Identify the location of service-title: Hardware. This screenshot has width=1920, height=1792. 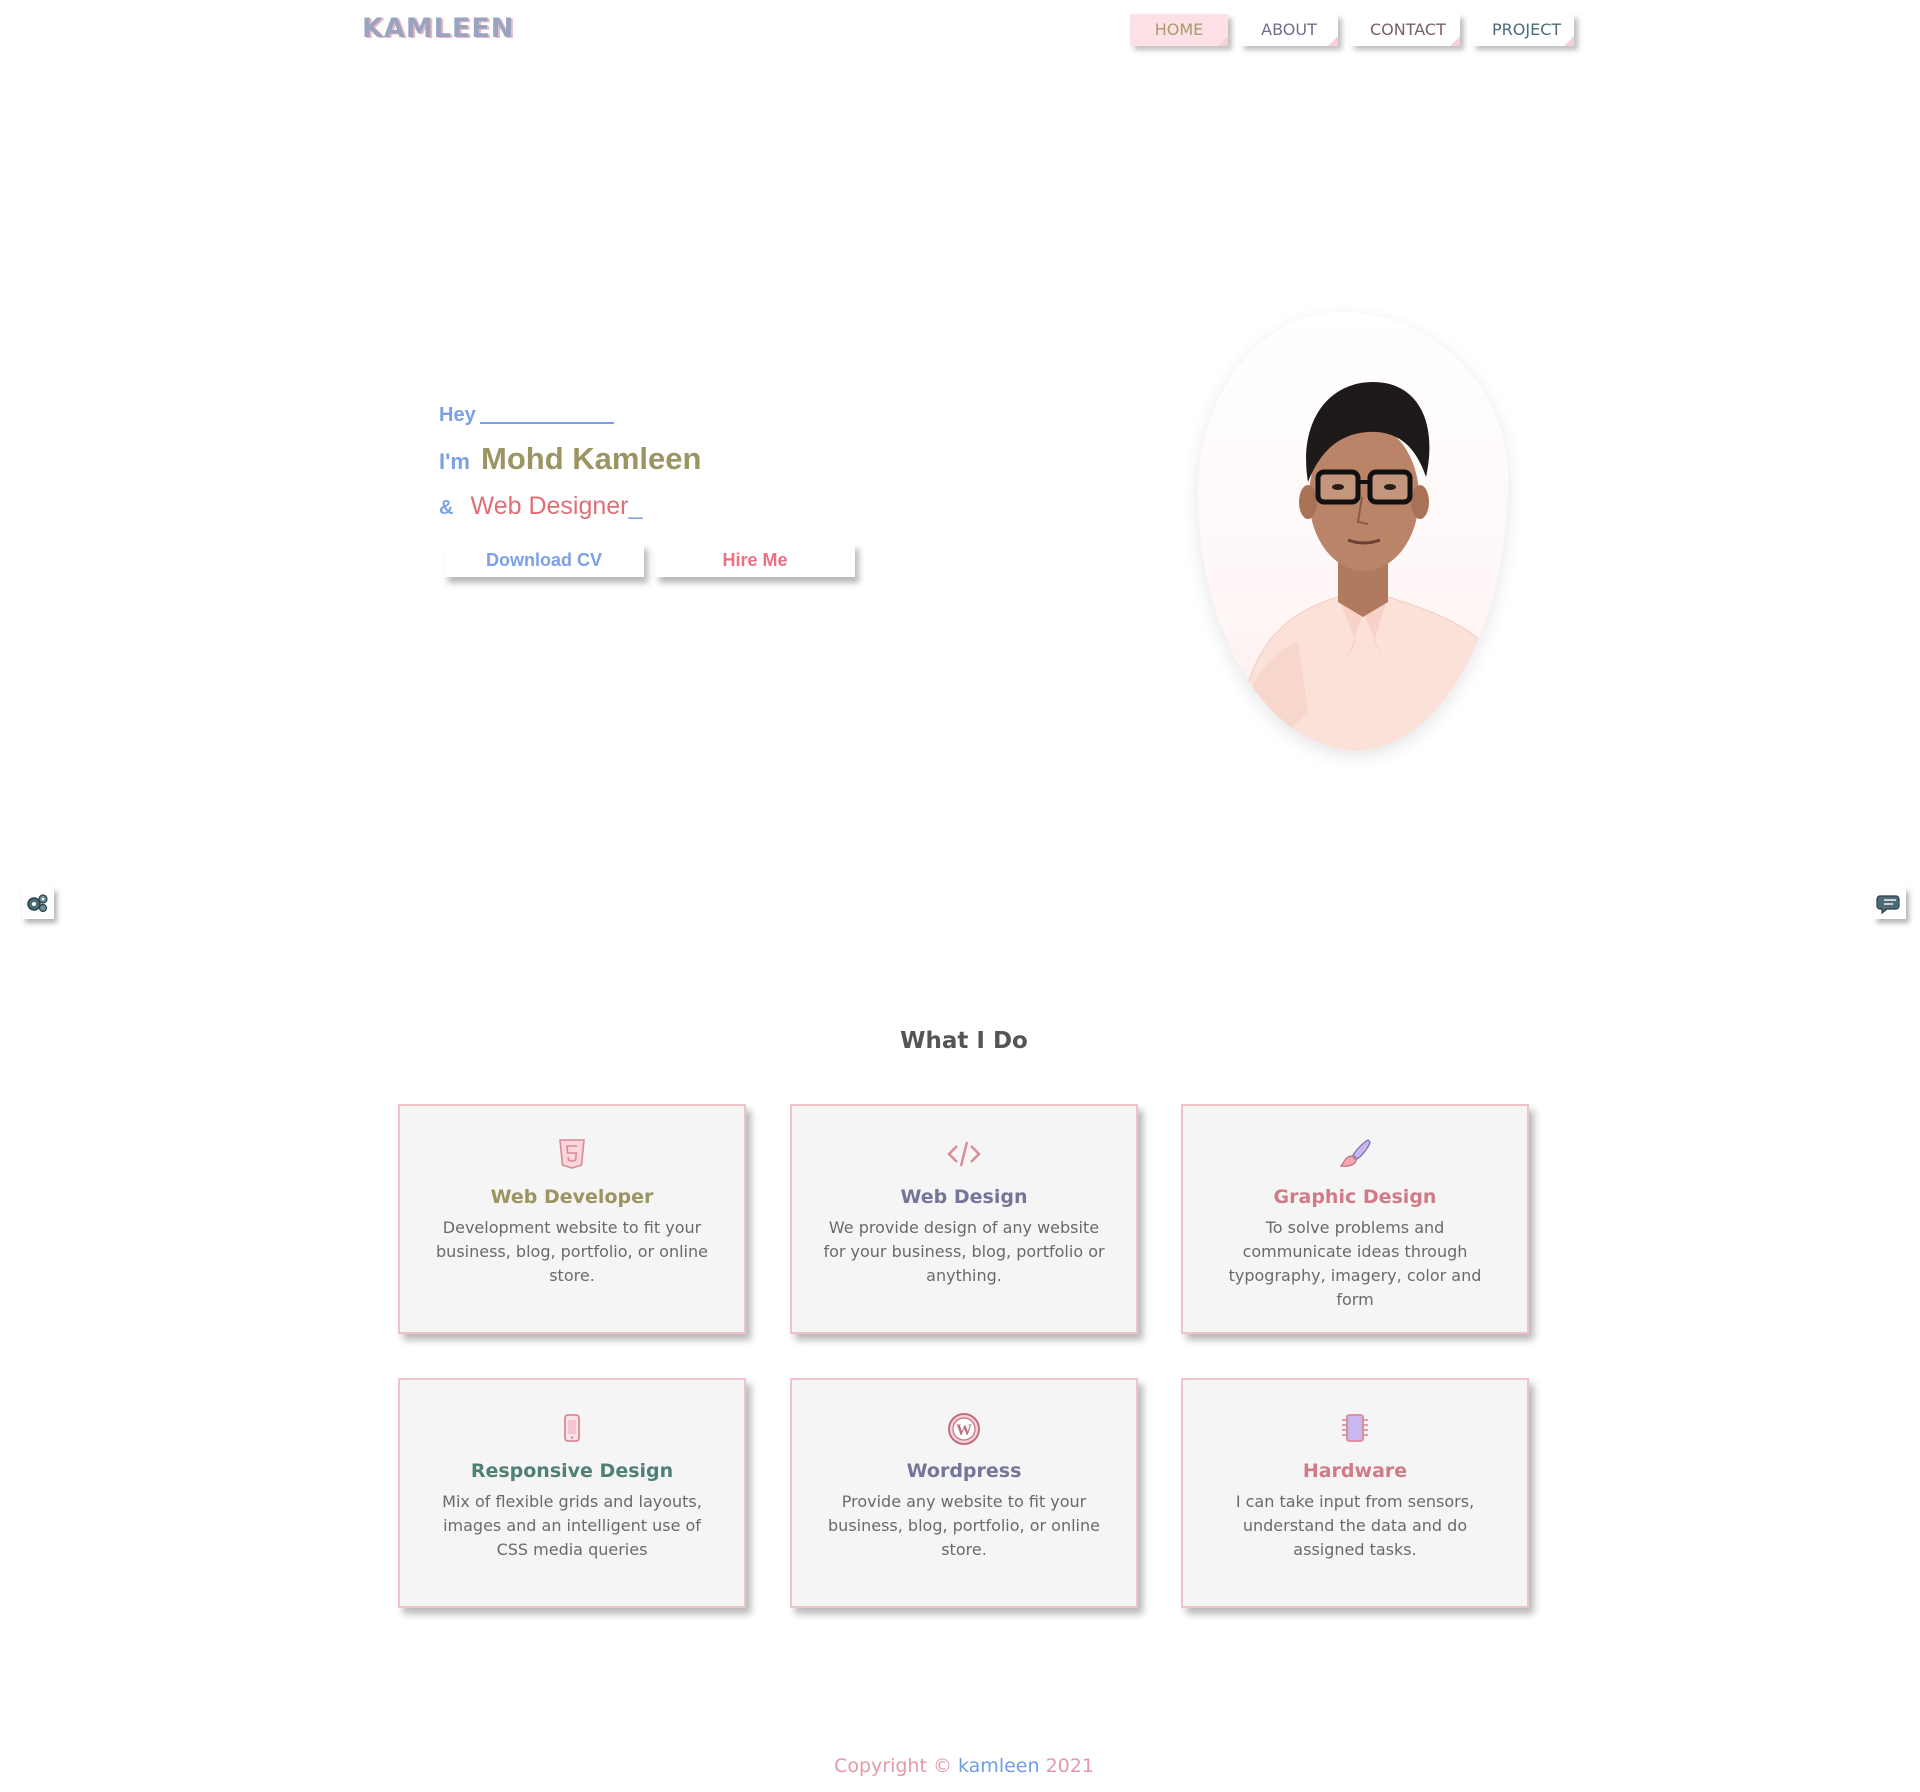
(1355, 1471).